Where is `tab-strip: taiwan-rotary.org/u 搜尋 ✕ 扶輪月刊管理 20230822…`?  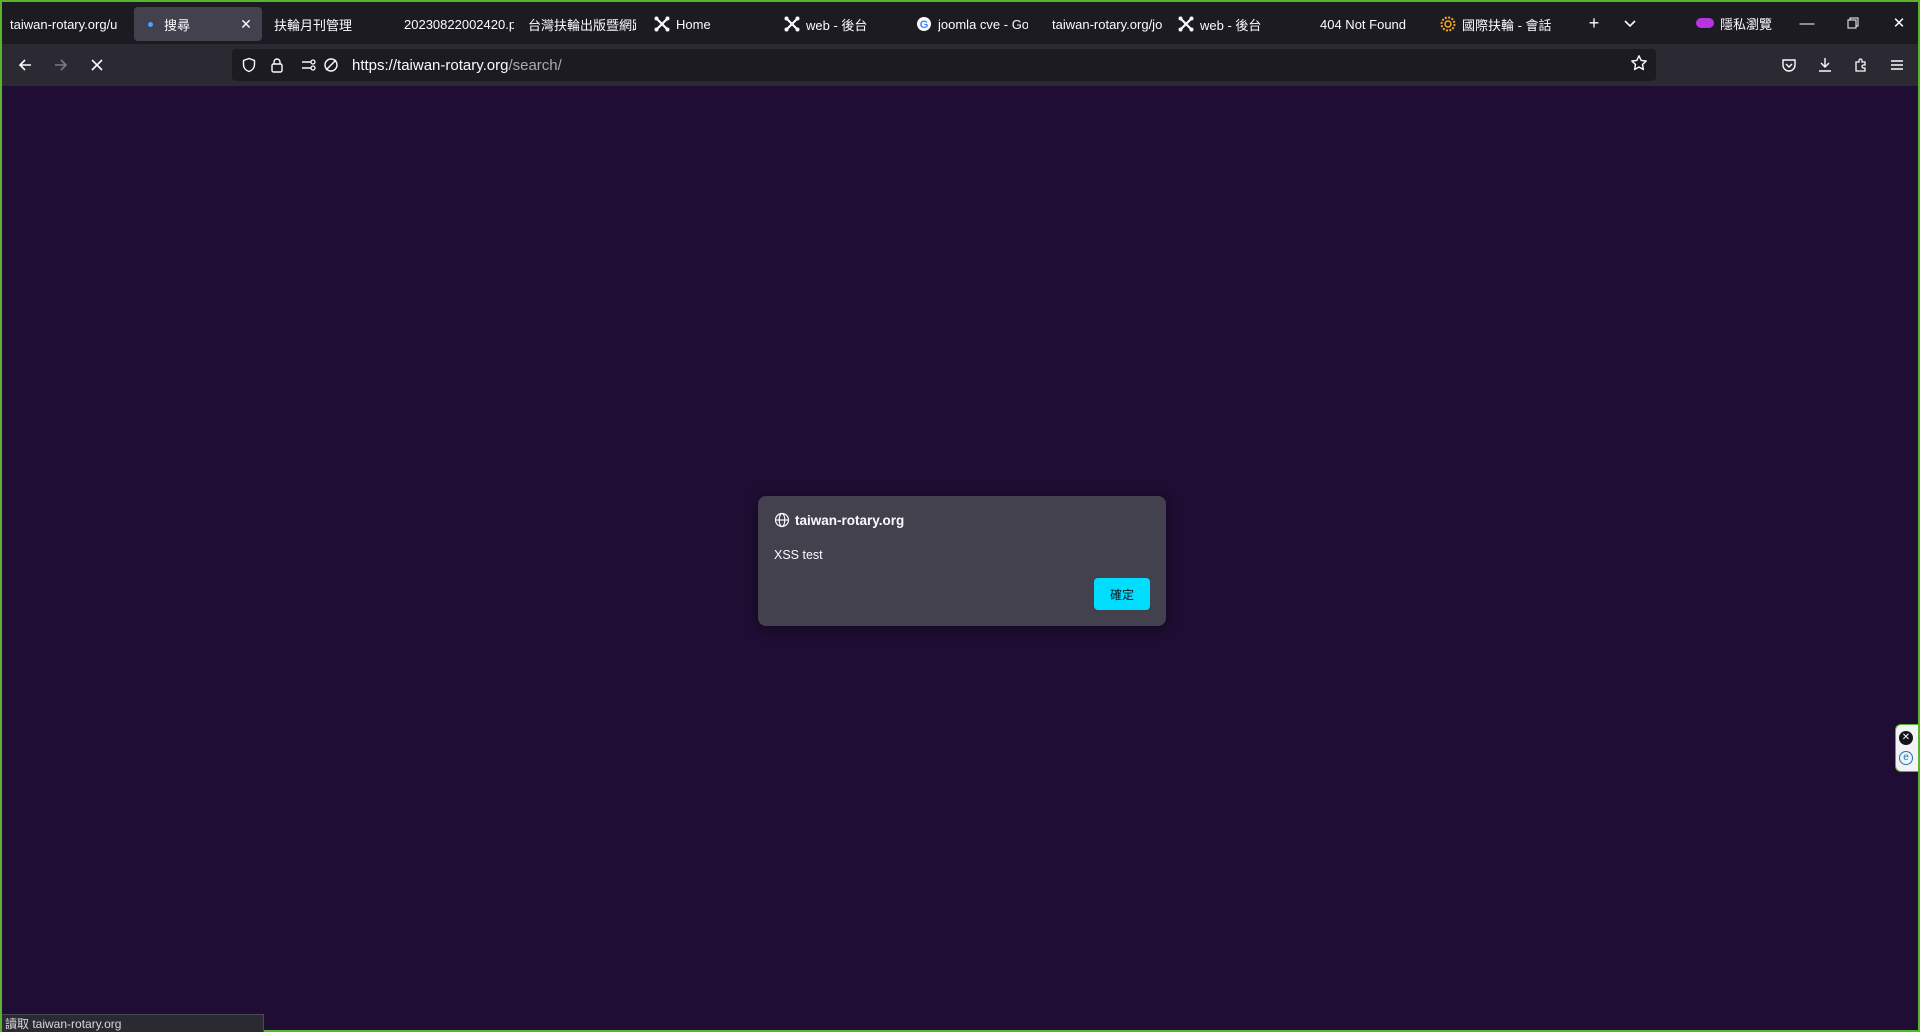 tab-strip: taiwan-rotary.org/u 搜尋 ✕ 扶輪月刊管理 20230822… is located at coordinates (960, 23).